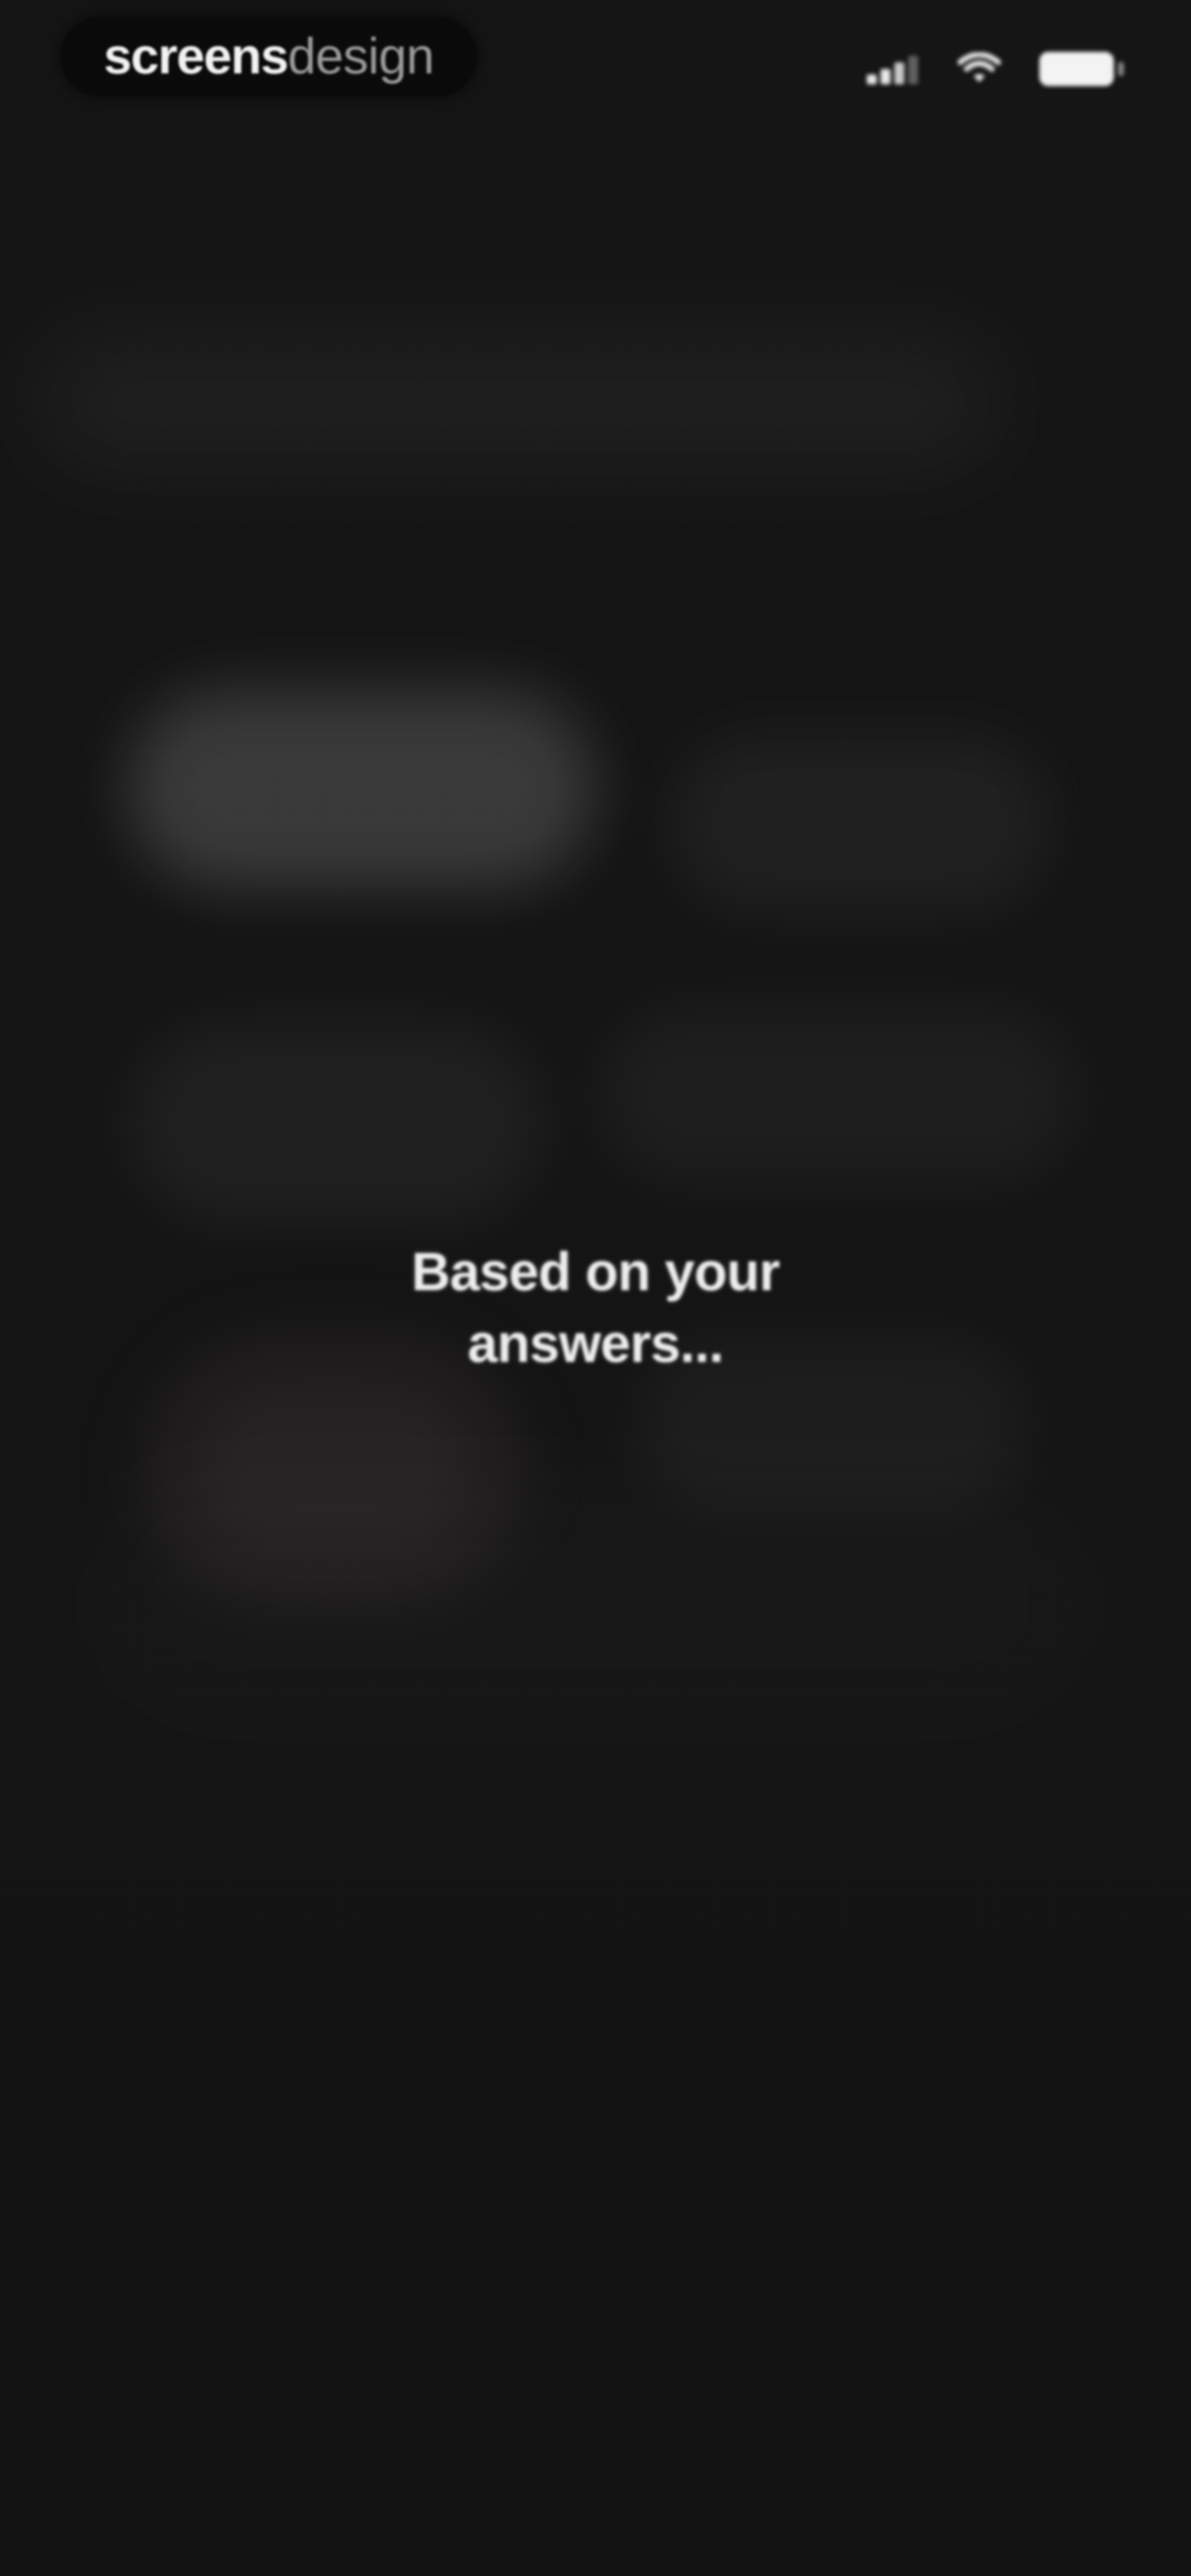 The image size is (1191, 2576). I want to click on status-bar, so click(995, 69).